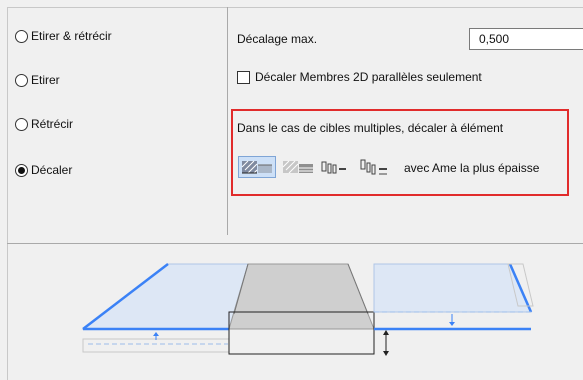 The image size is (583, 380). What do you see at coordinates (227, 121) in the screenshot?
I see `vertical-divider` at bounding box center [227, 121].